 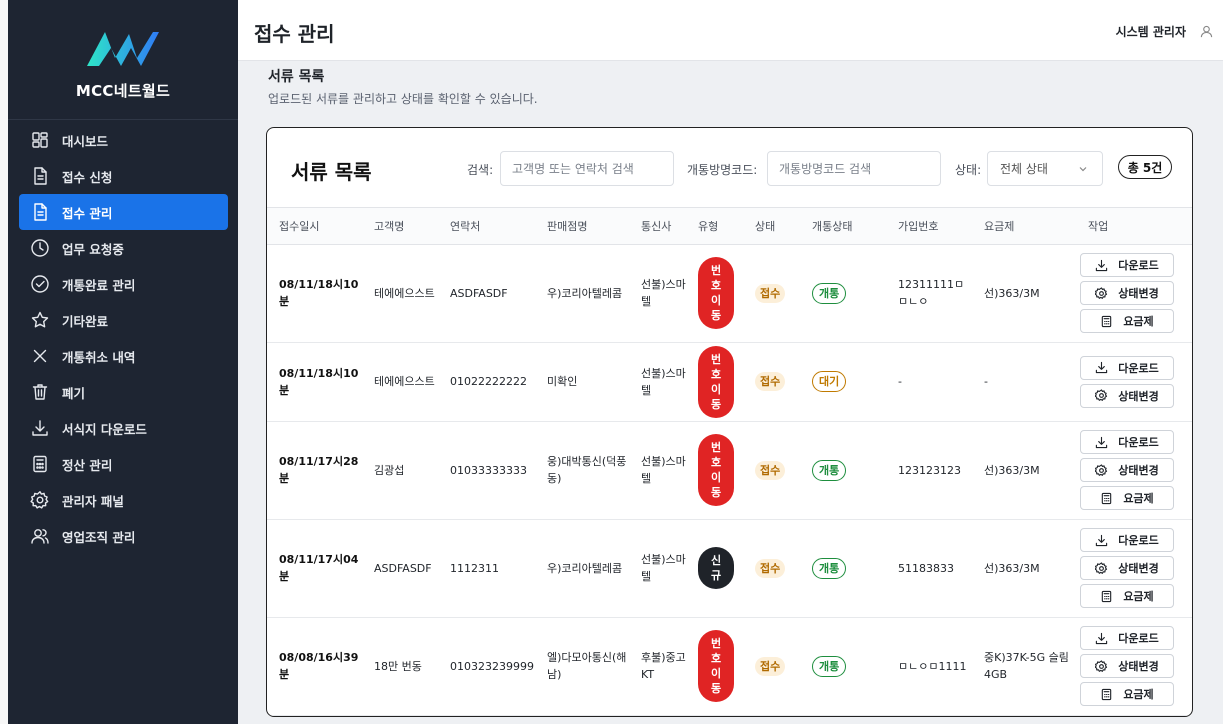 What do you see at coordinates (1138, 396) in the screenshot?
I see `action-label: 상태변경` at bounding box center [1138, 396].